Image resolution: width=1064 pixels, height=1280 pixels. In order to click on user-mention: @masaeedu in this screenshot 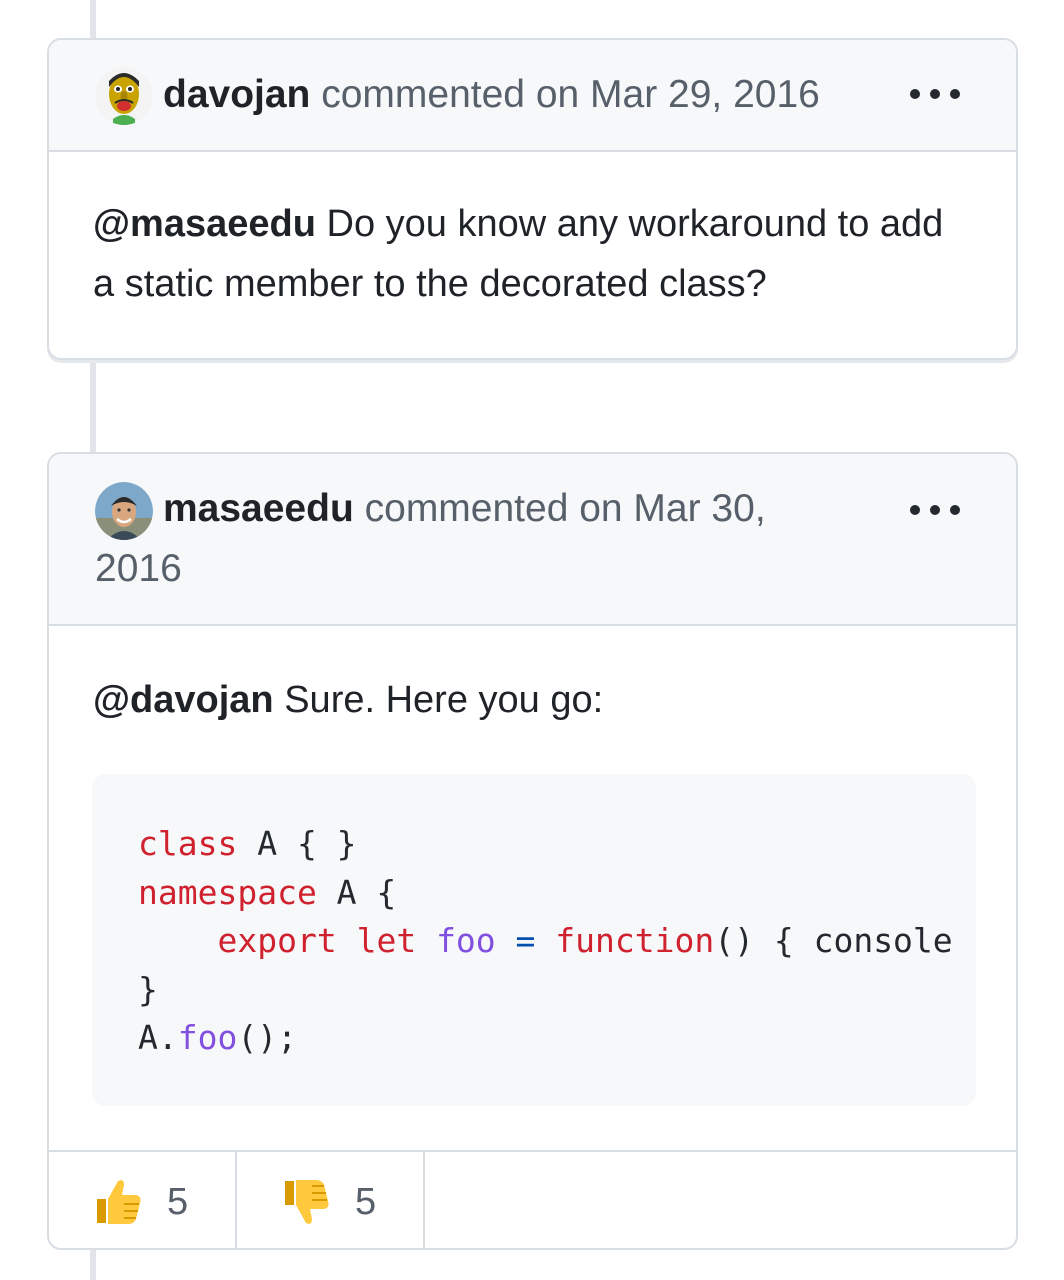, I will do `click(204, 224)`.